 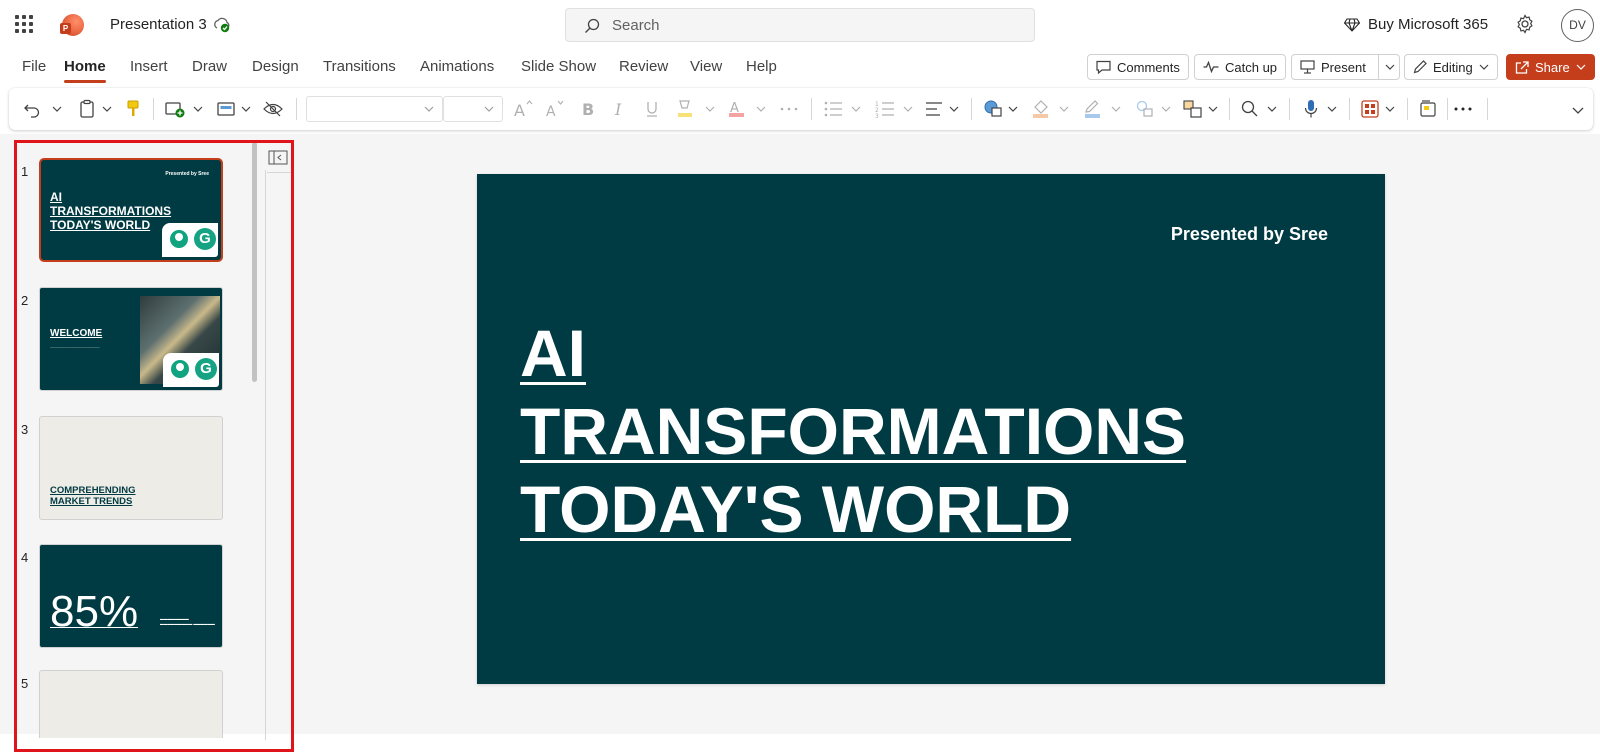 What do you see at coordinates (1352, 24) in the screenshot?
I see `diamond-icon` at bounding box center [1352, 24].